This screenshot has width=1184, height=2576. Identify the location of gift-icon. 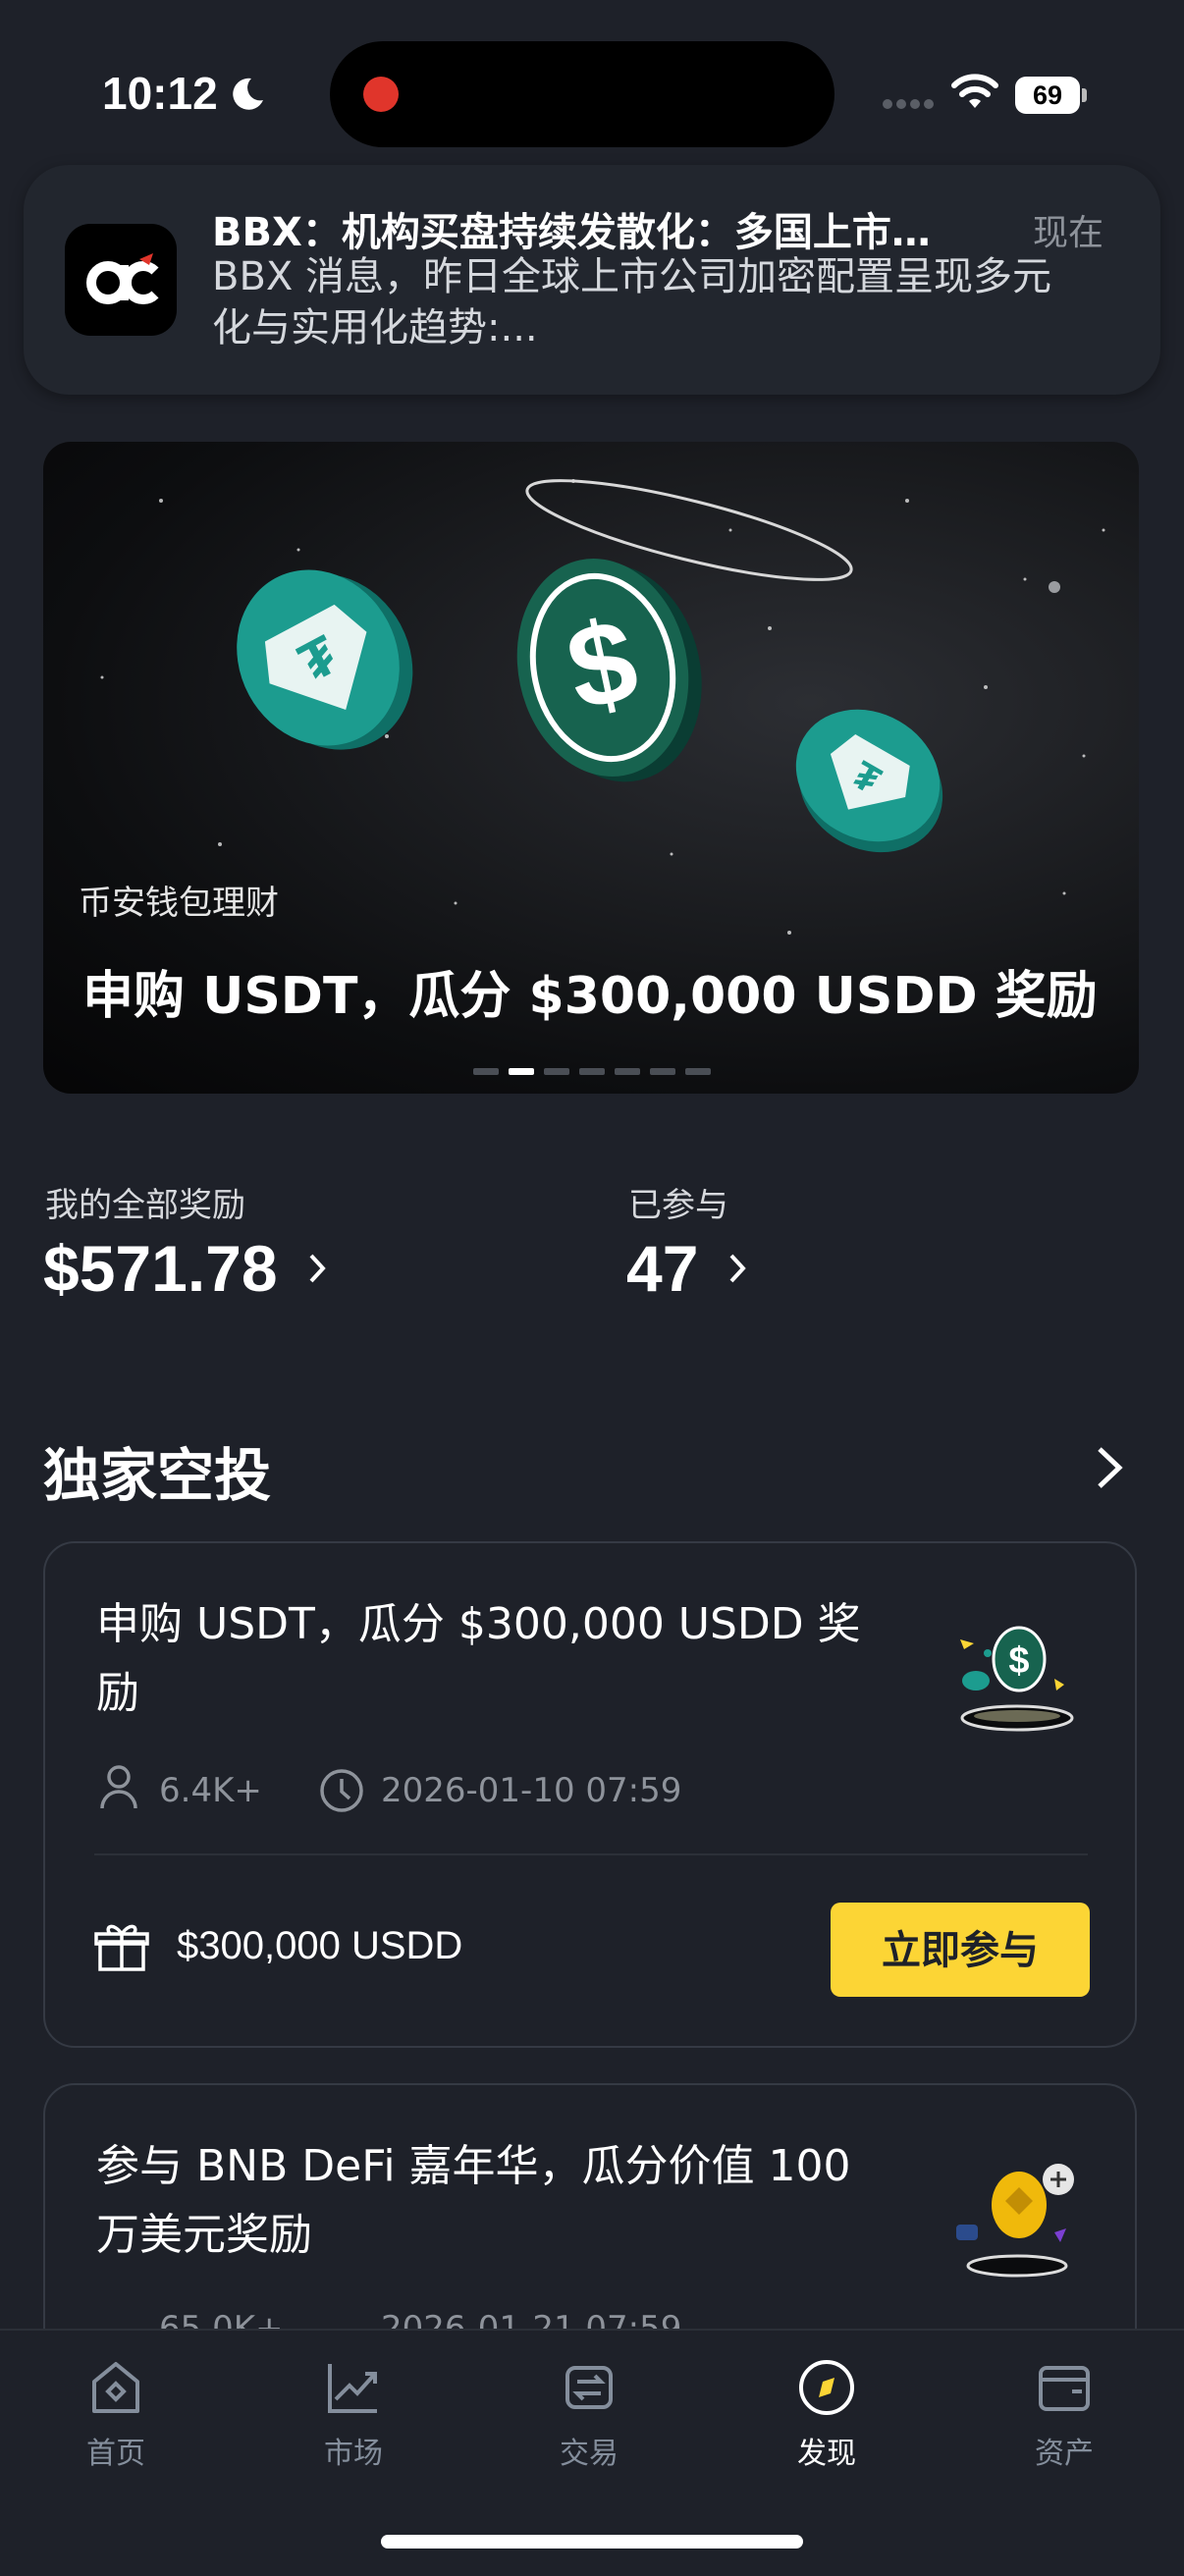
(121, 1947).